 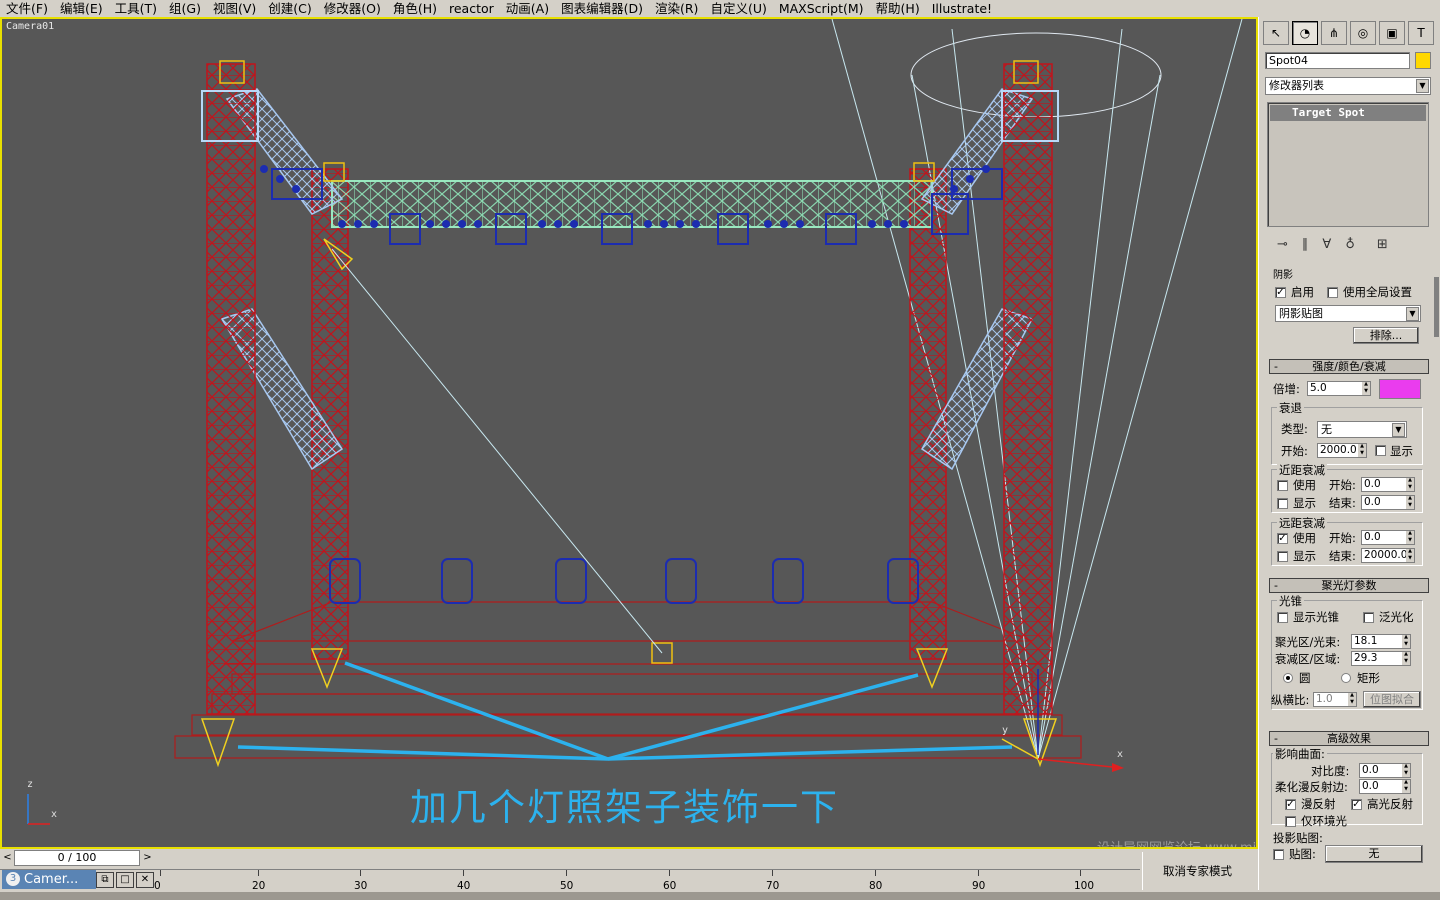 What do you see at coordinates (1381, 641) in the screenshot?
I see `hotspot-spinner: 18.1` at bounding box center [1381, 641].